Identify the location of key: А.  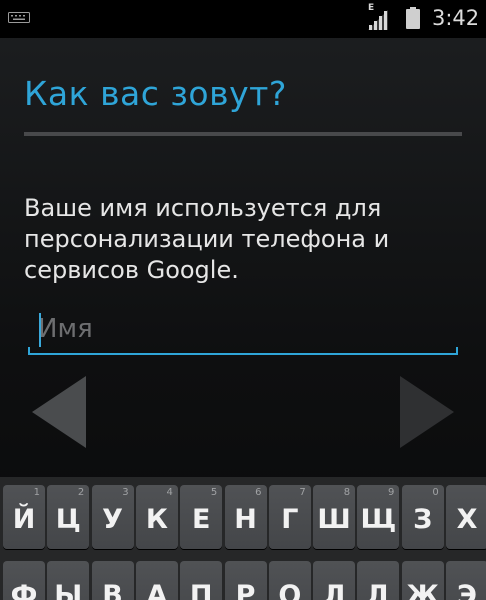
(156, 580).